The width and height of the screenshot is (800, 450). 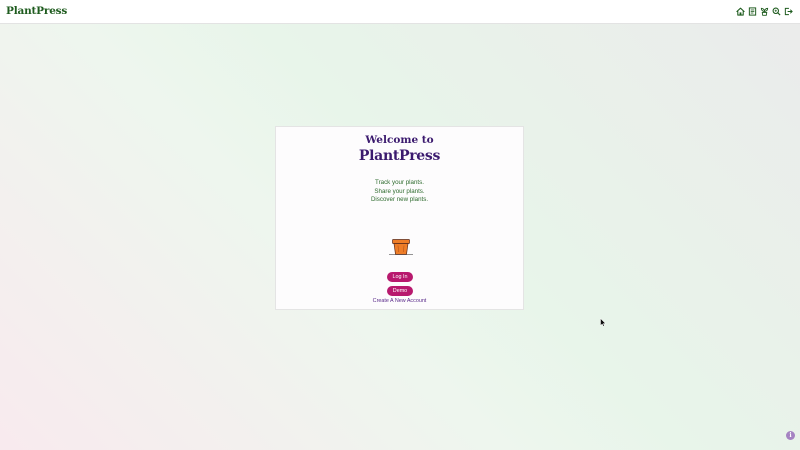 I want to click on brand-logo: PlantPress, so click(x=36, y=11).